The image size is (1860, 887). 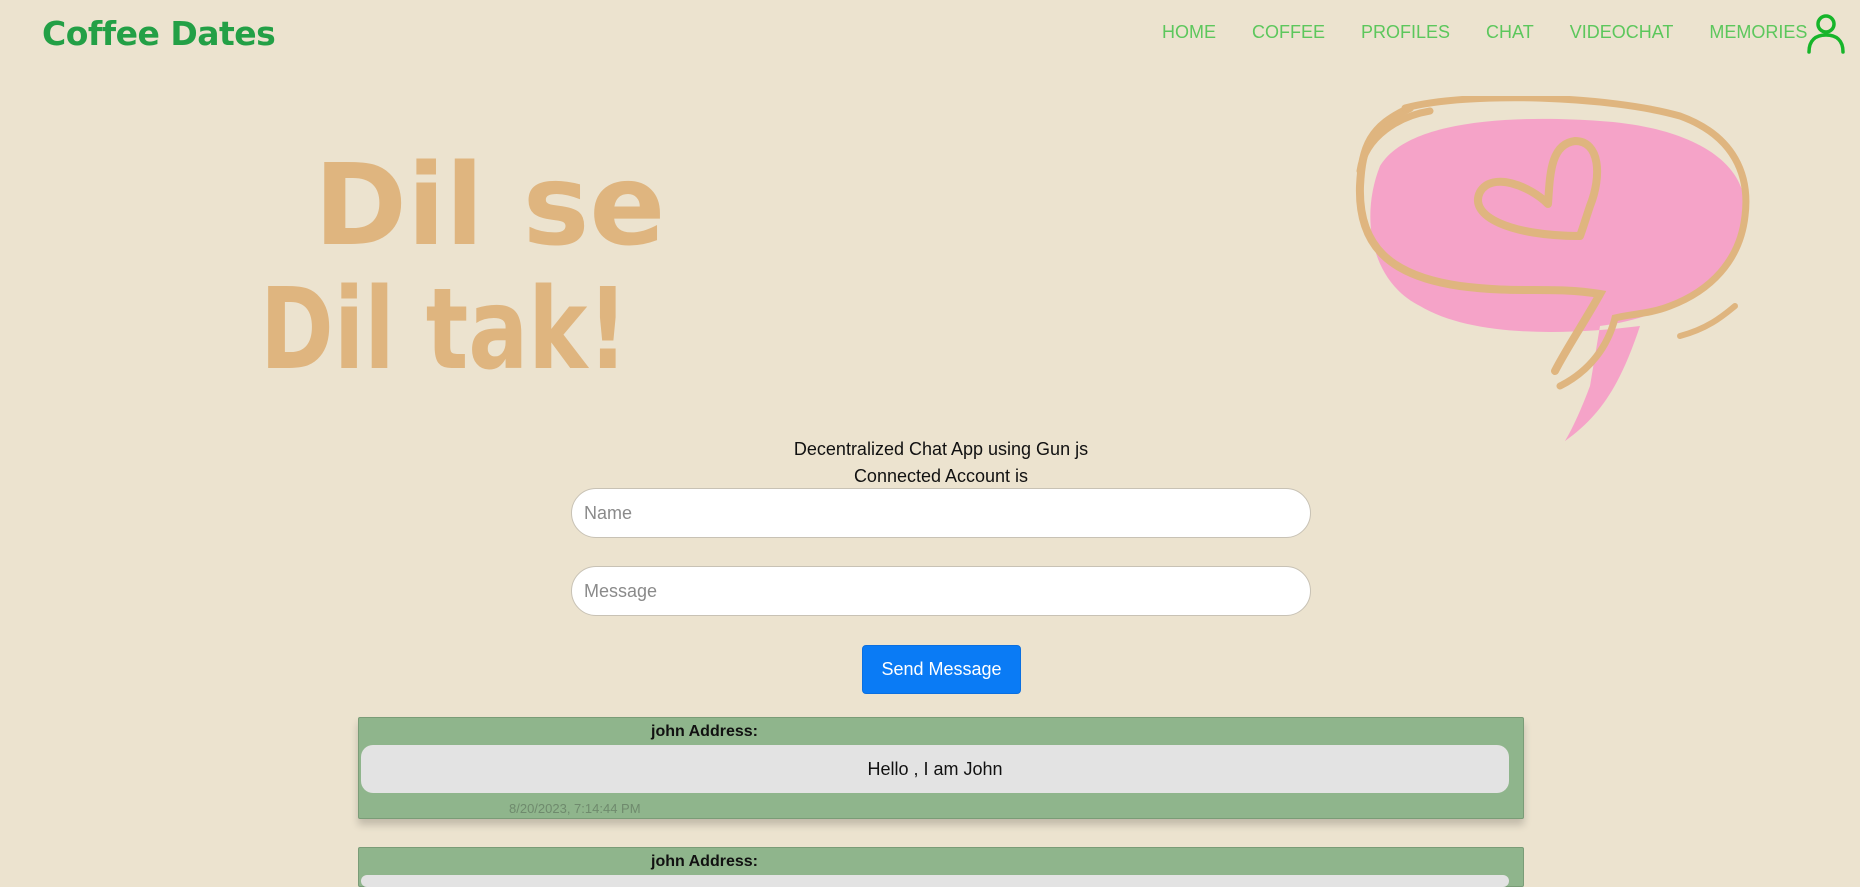 What do you see at coordinates (1189, 32) in the screenshot?
I see `nav-home: HOME` at bounding box center [1189, 32].